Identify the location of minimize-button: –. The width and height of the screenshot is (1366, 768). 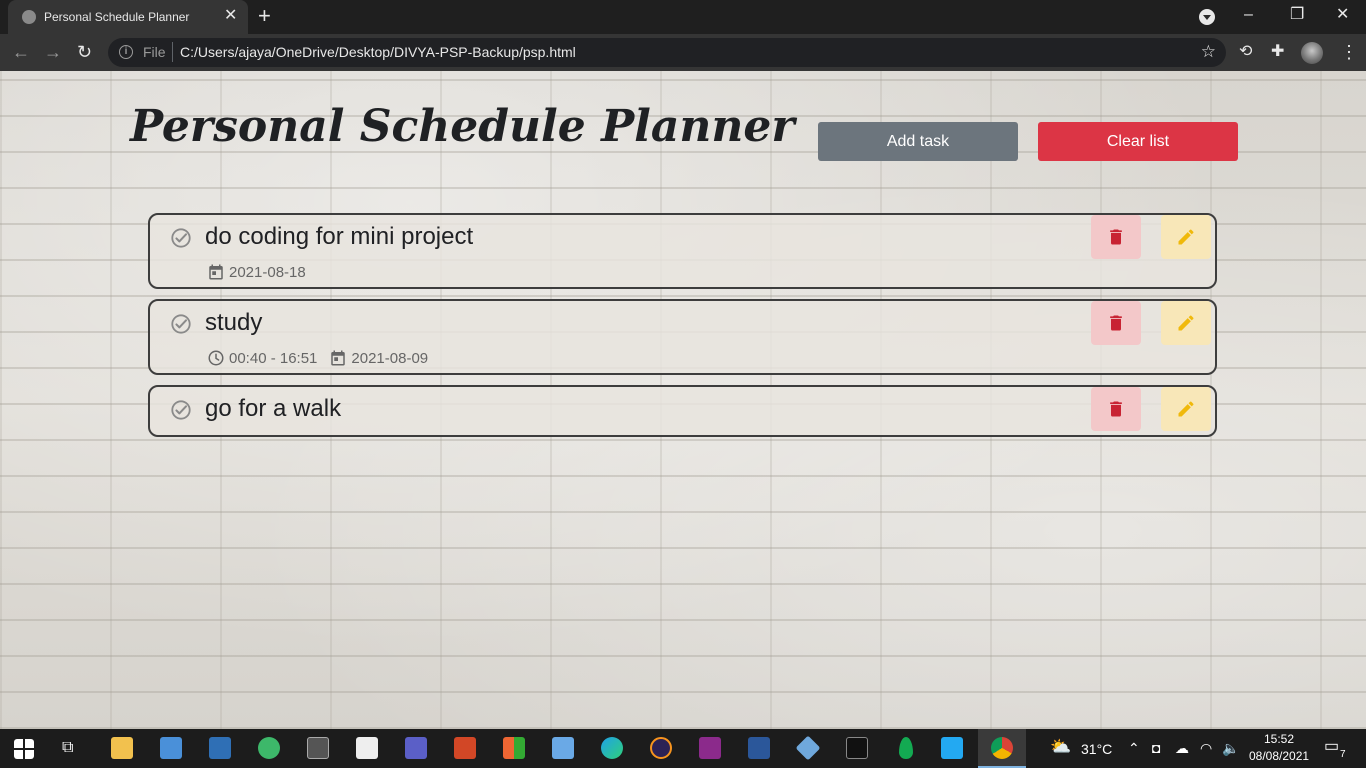
(1248, 15).